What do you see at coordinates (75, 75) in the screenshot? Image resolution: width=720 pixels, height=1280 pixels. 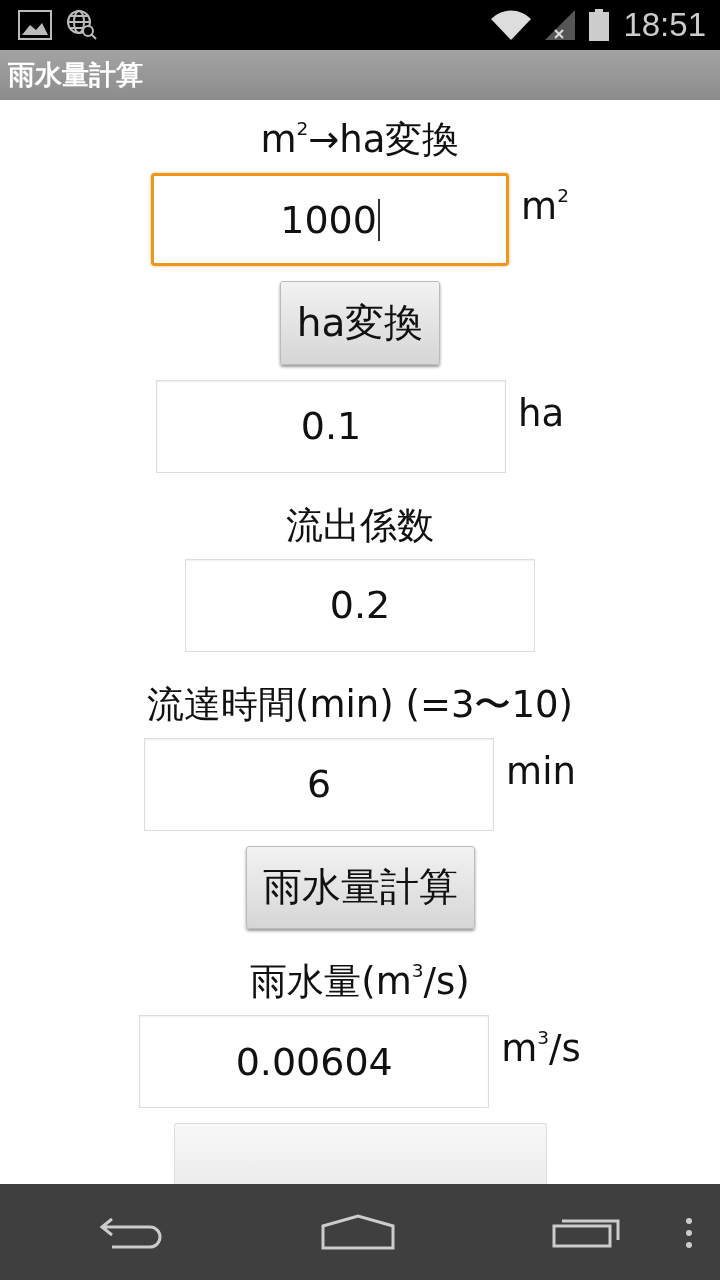 I see `app-title: 雨水量計算` at bounding box center [75, 75].